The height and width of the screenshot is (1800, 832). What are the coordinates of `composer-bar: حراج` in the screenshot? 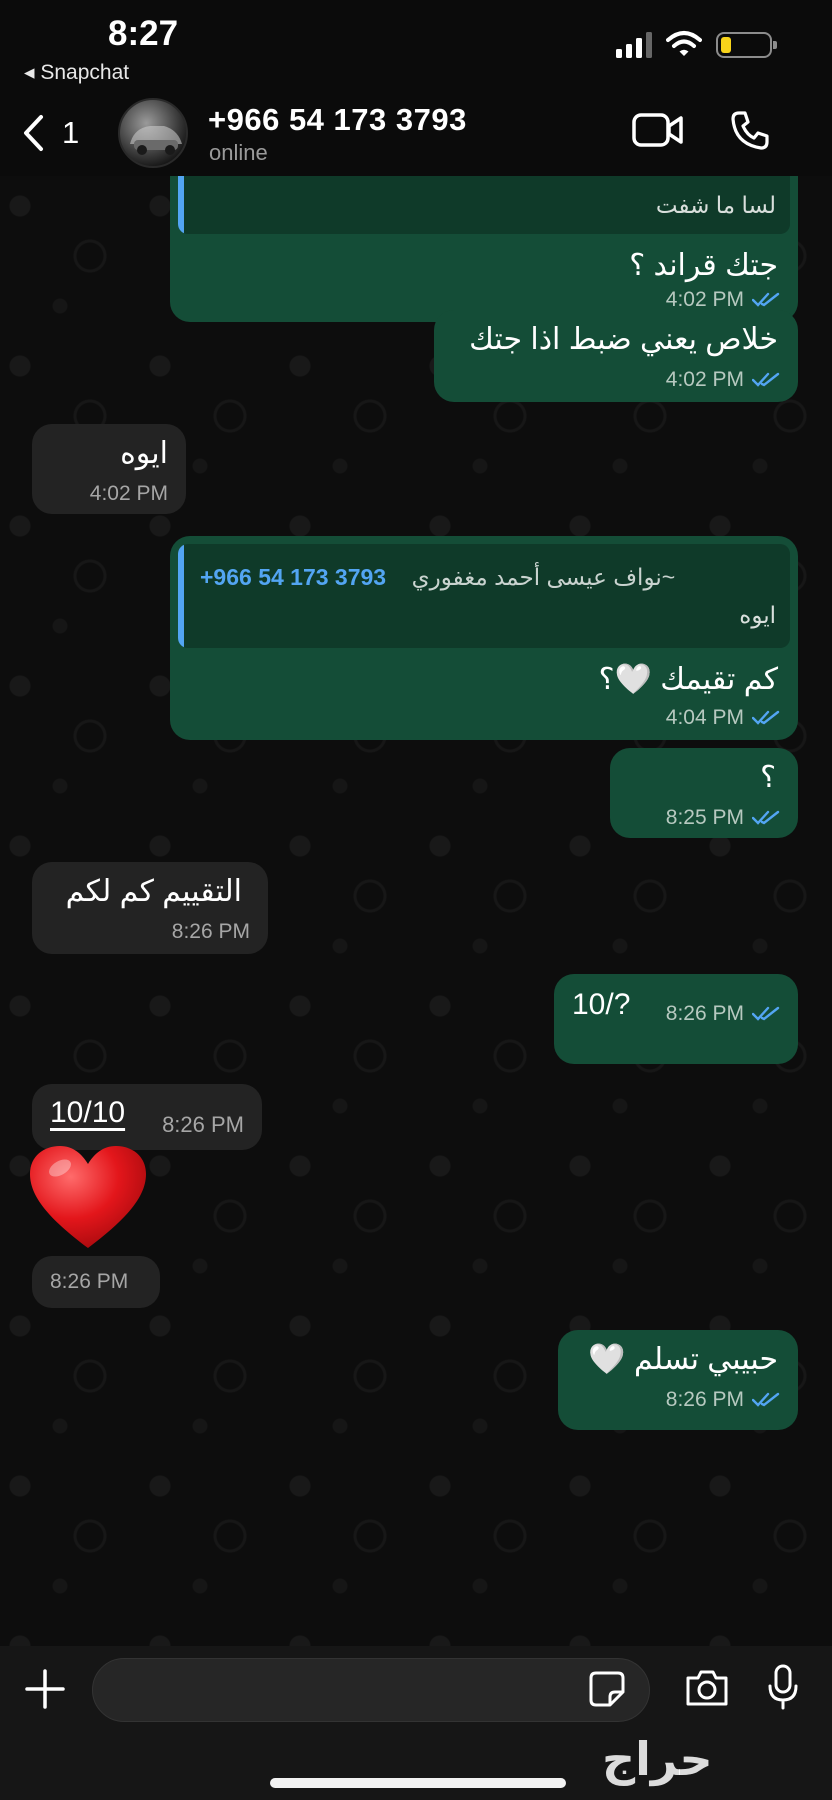 It's located at (416, 1723).